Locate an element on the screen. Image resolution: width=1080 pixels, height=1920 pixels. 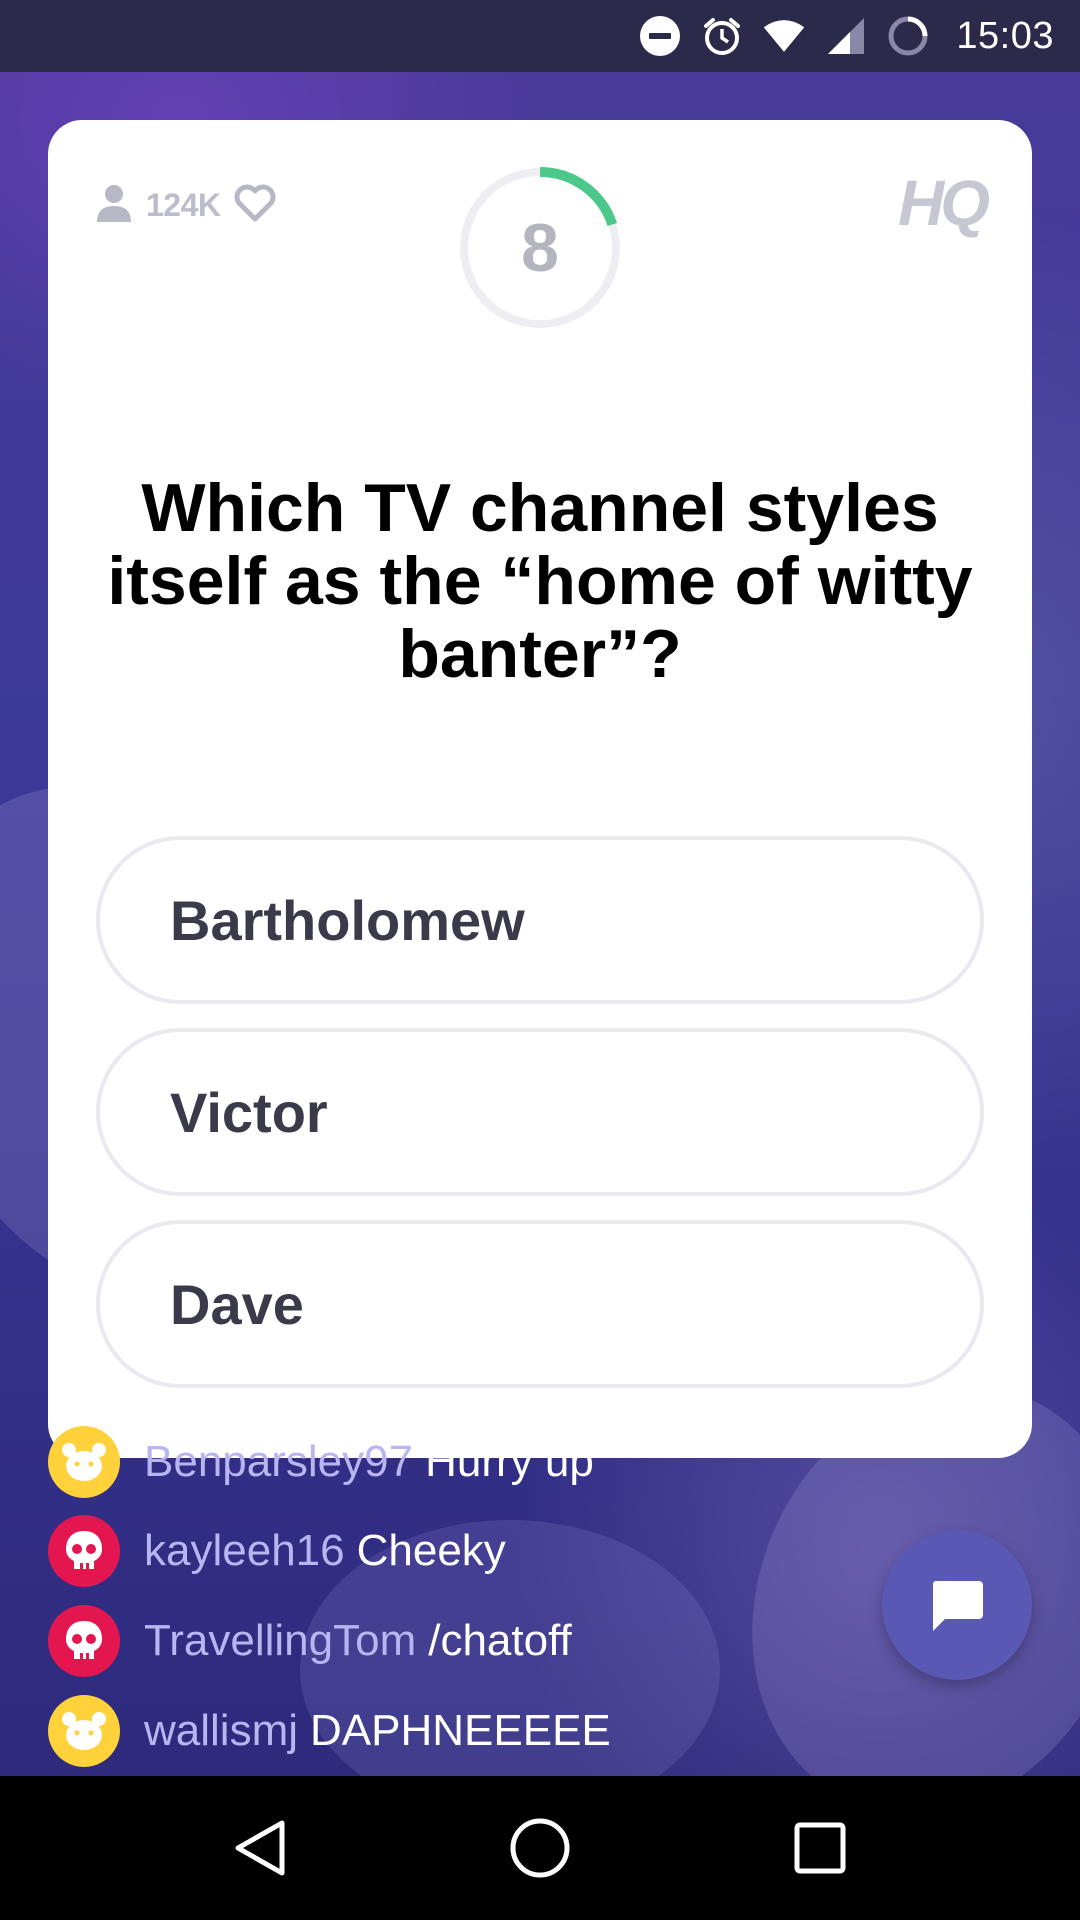
countdown-timer: 8 is located at coordinates (540, 248).